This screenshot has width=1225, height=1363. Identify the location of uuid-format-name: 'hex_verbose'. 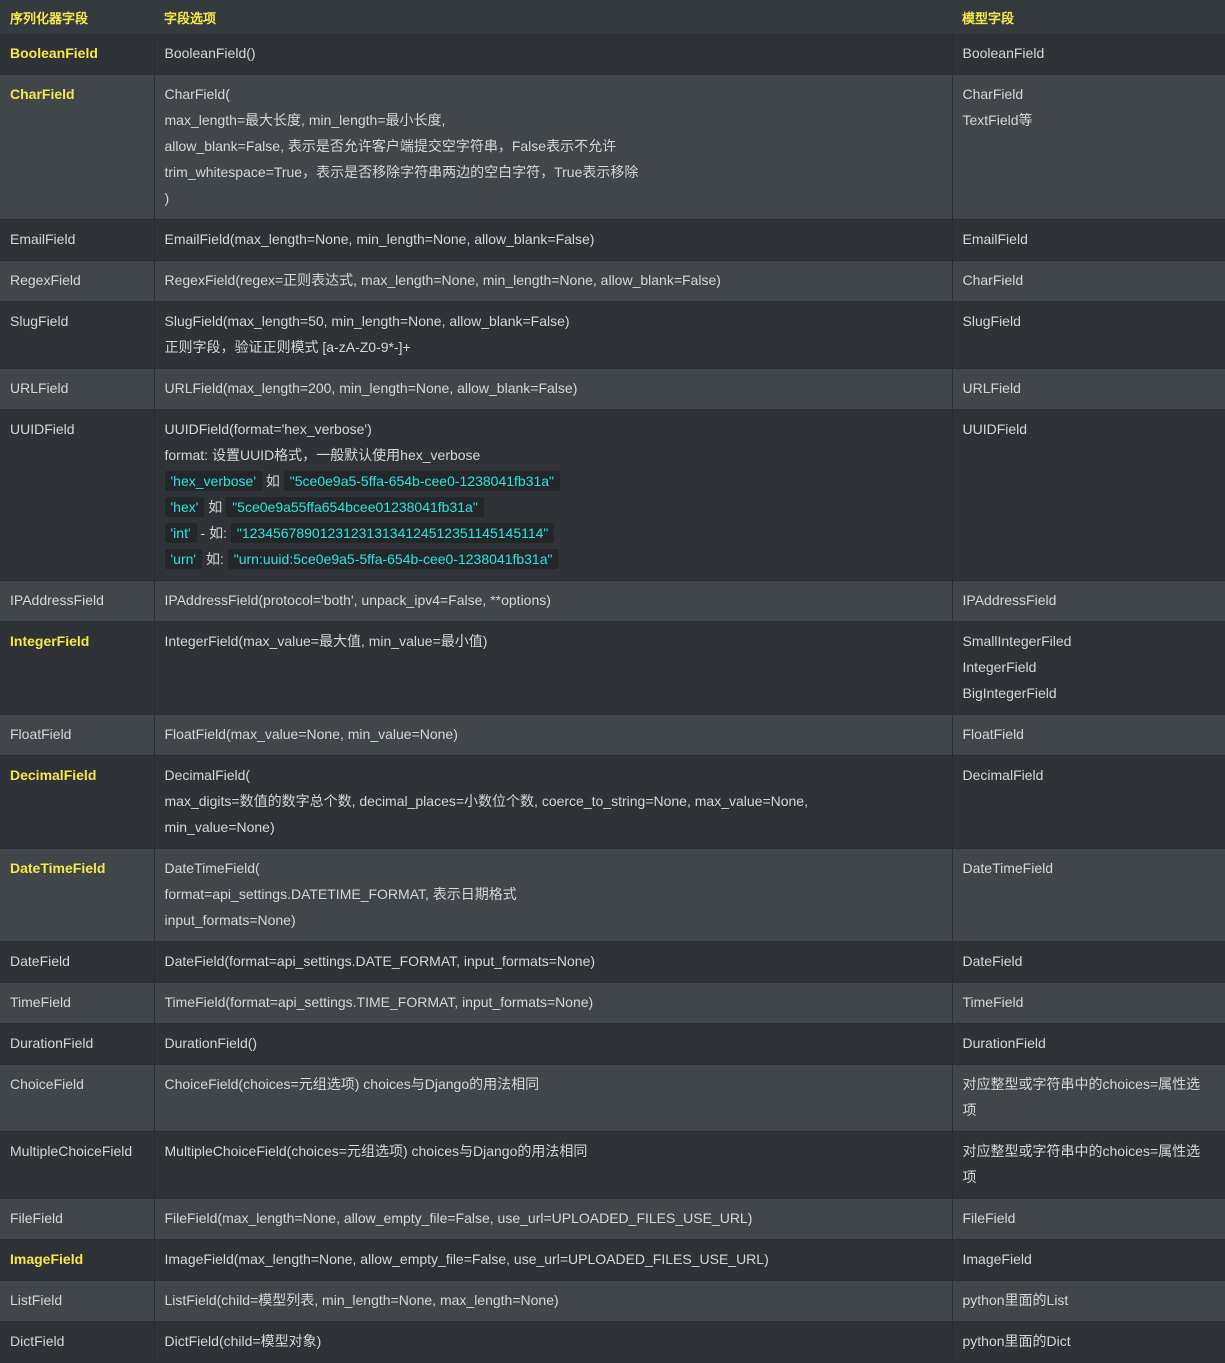
(213, 481).